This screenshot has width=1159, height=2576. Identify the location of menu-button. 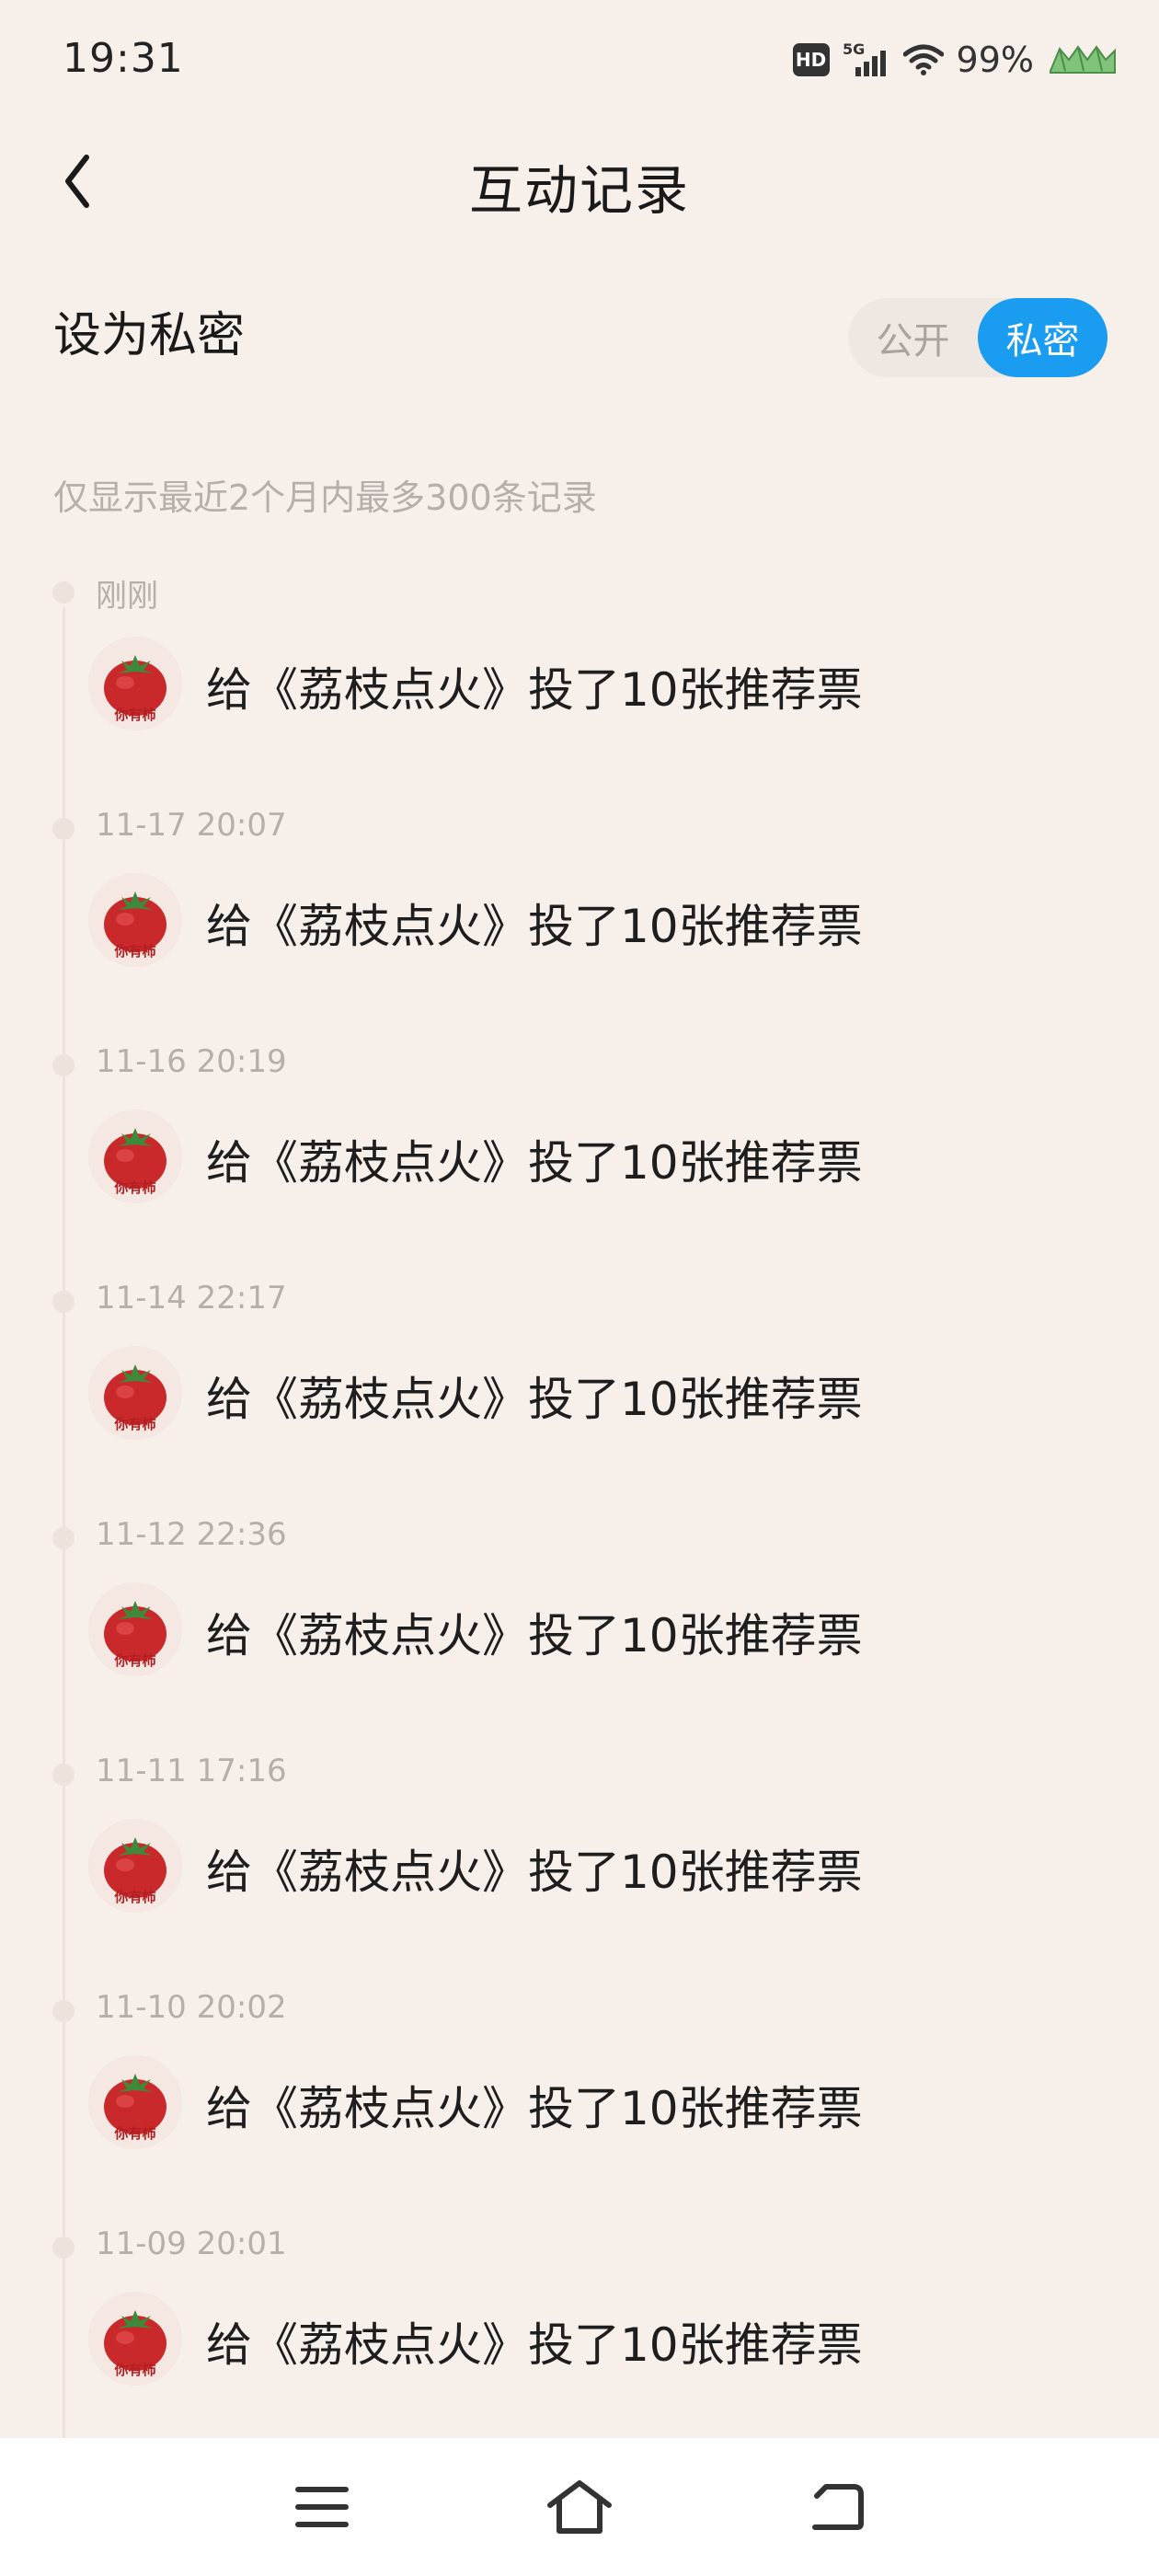
(322, 2507).